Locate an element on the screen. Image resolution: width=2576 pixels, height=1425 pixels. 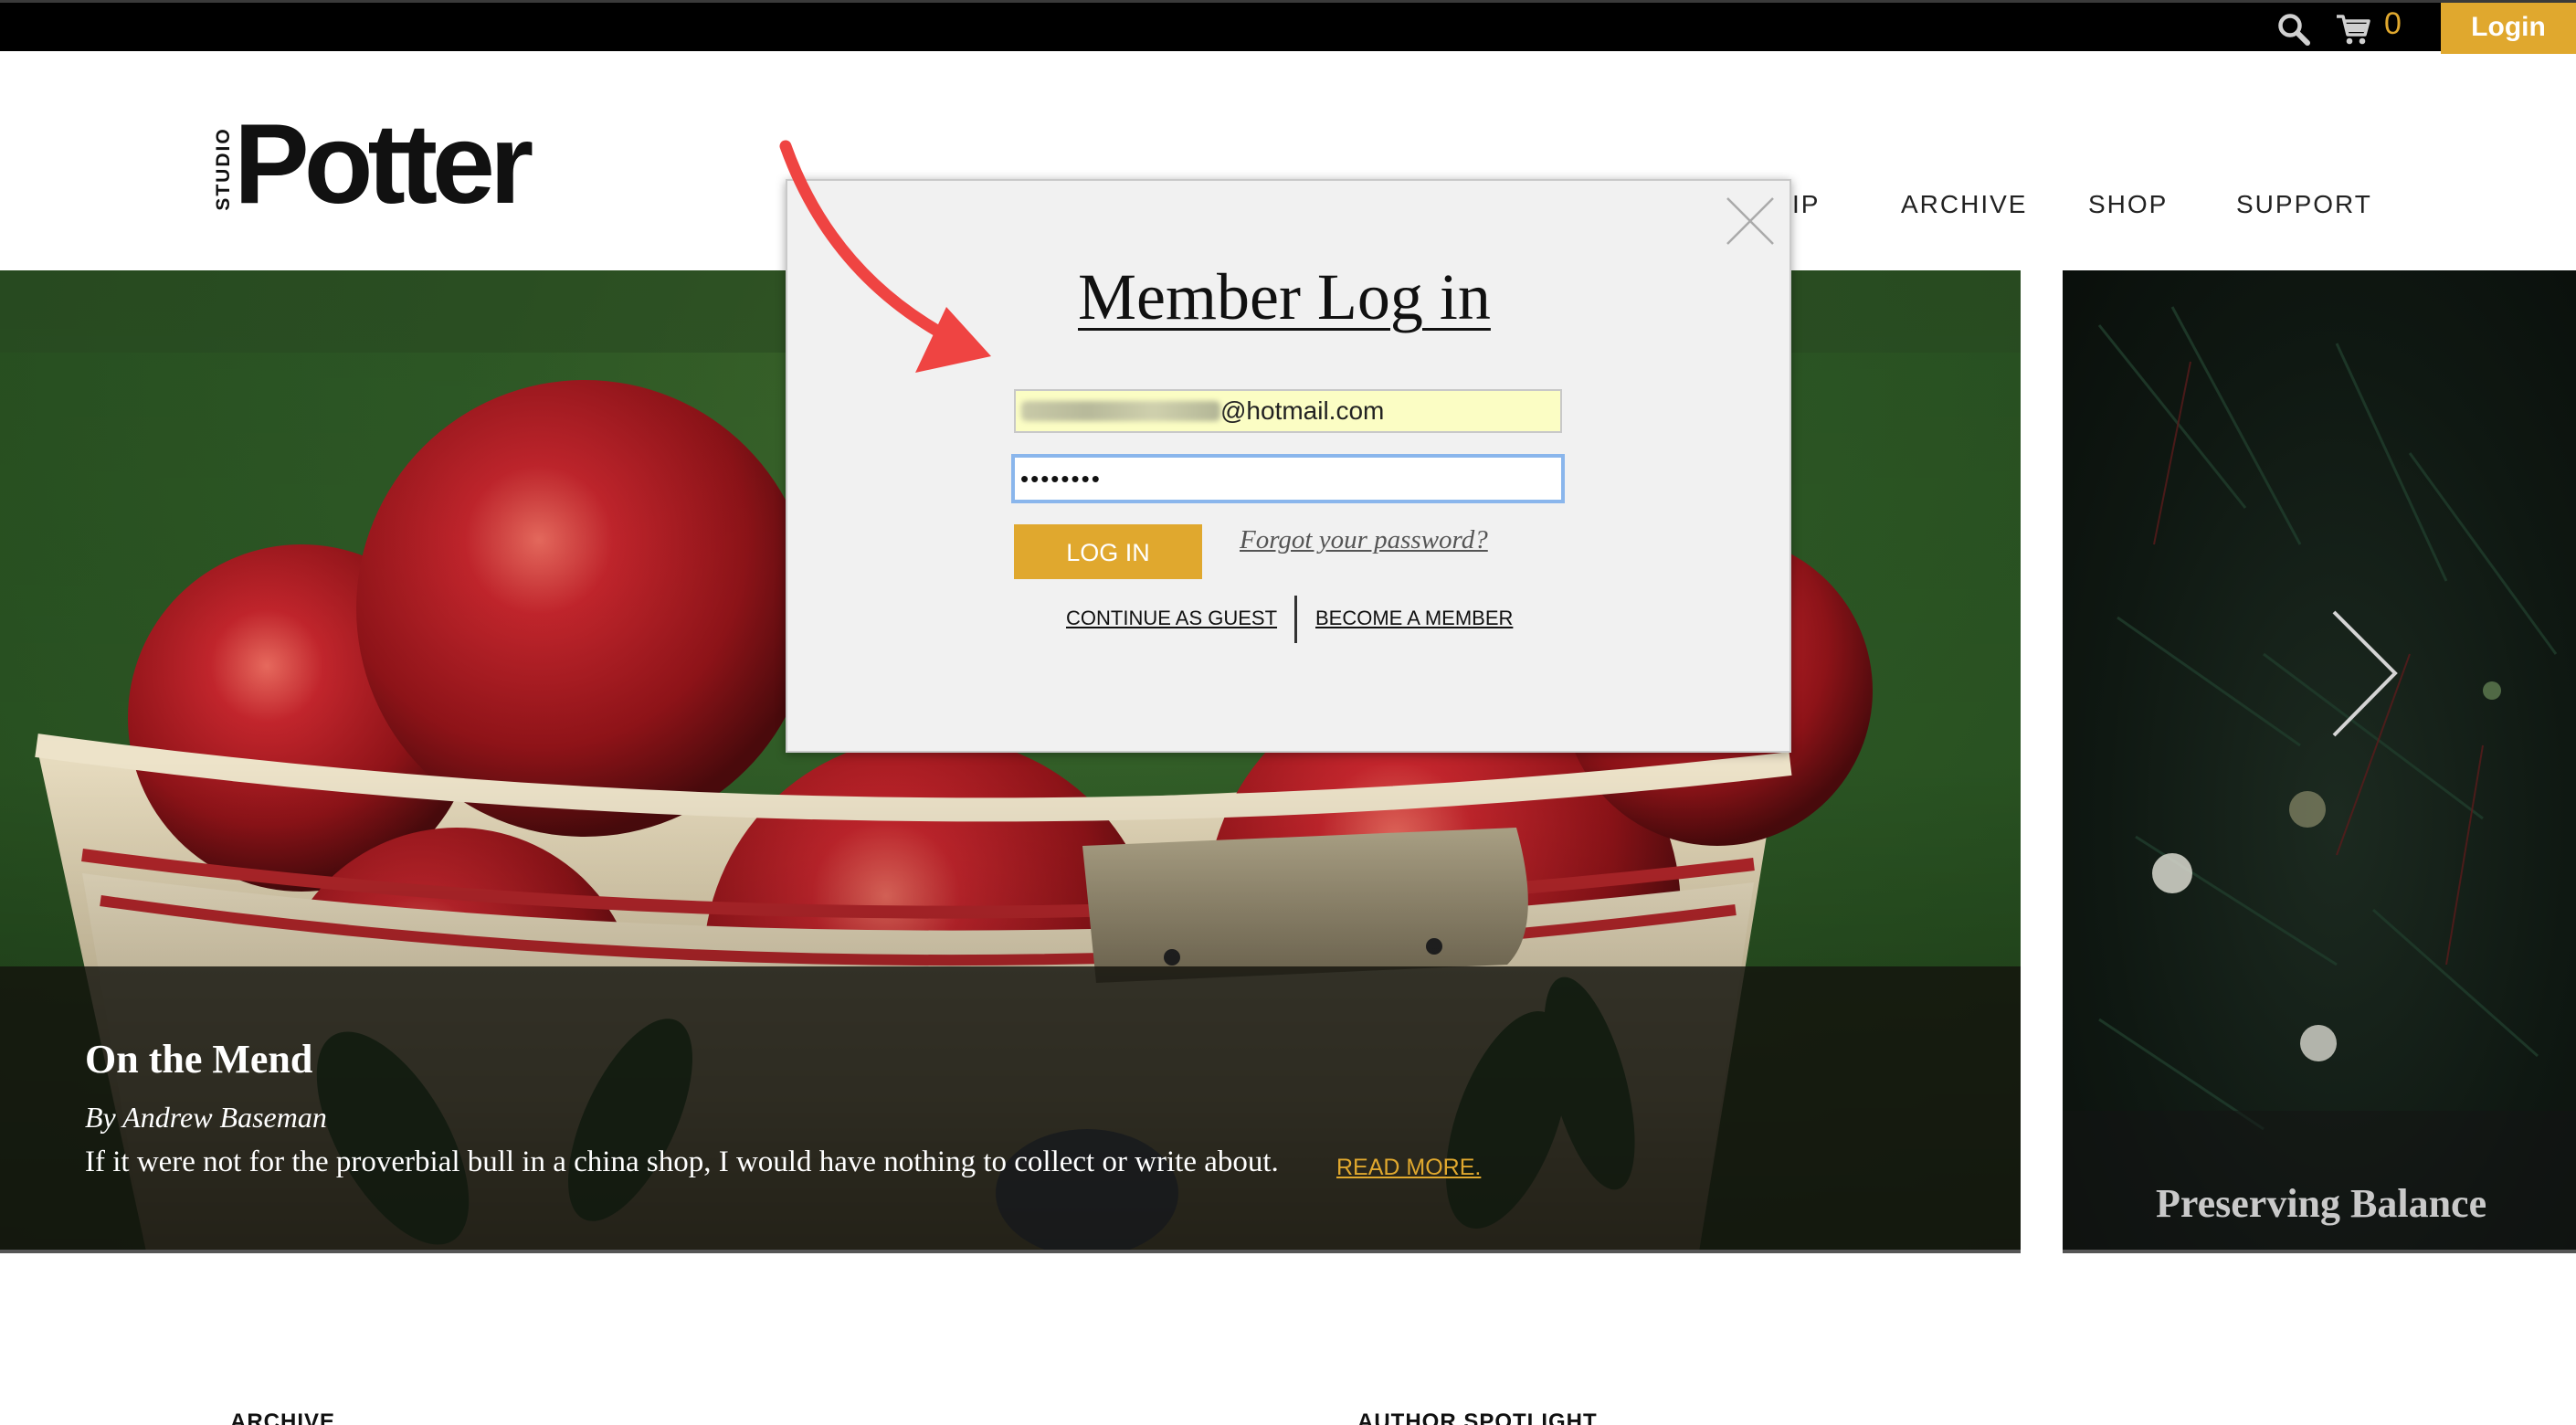
redacted-email is located at coordinates (1120, 410).